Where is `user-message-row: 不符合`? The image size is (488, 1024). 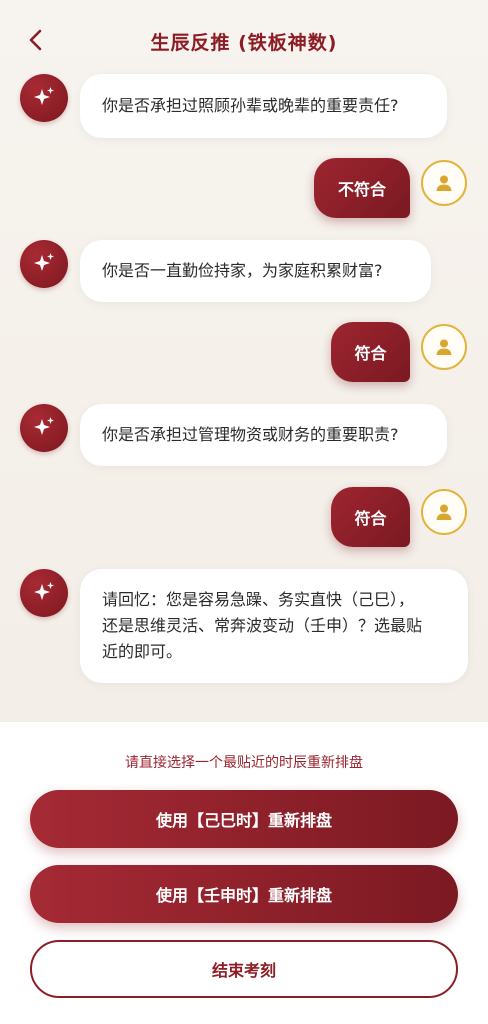
user-message-row: 不符合 is located at coordinates (244, 188).